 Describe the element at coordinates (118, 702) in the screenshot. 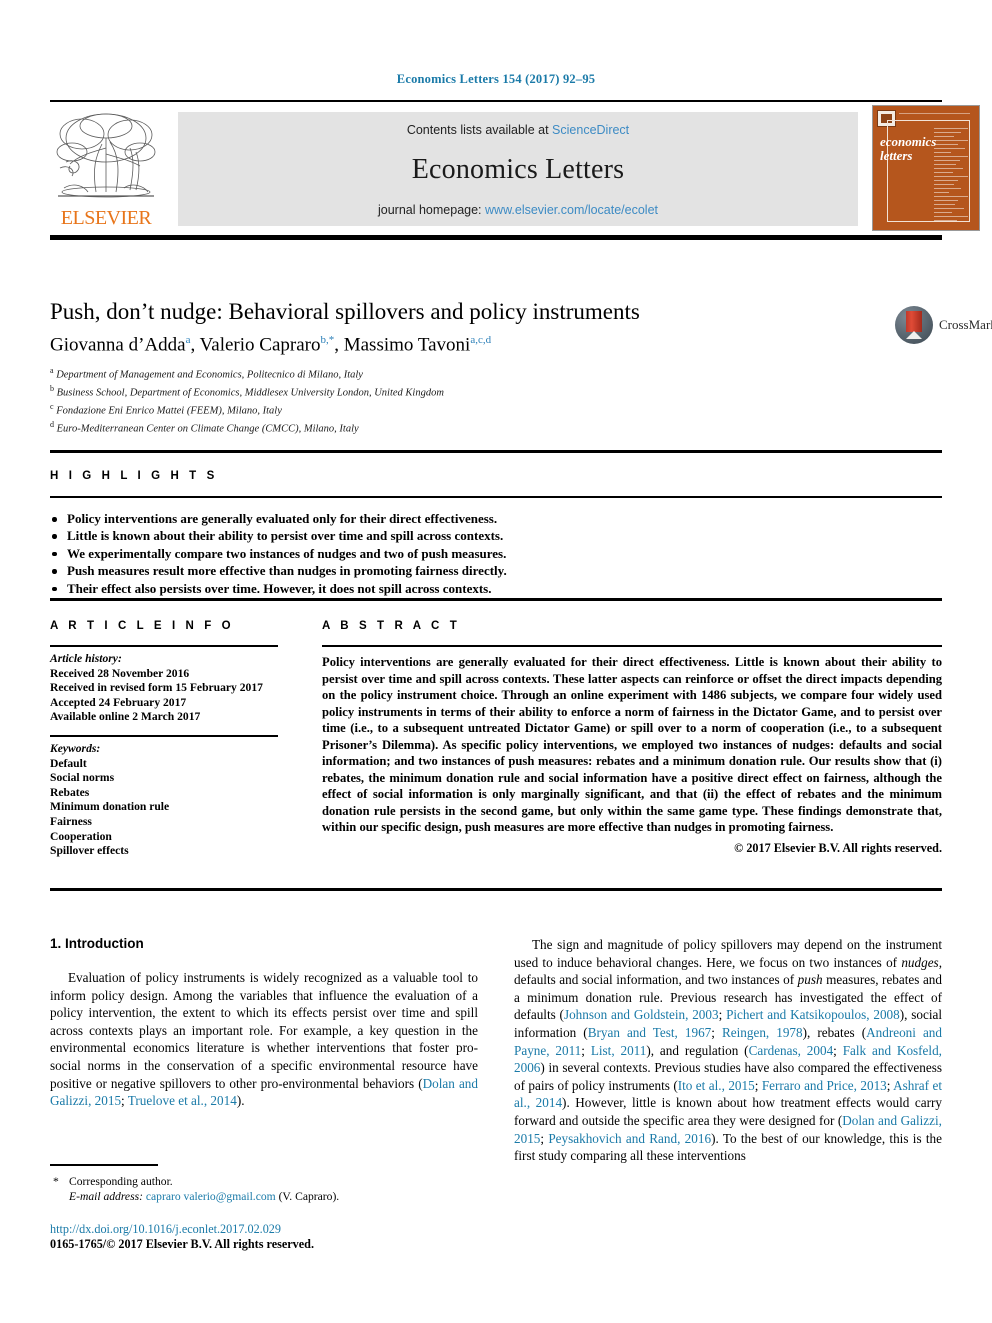

I see `history-item: Accepted 24 February 2017` at that location.